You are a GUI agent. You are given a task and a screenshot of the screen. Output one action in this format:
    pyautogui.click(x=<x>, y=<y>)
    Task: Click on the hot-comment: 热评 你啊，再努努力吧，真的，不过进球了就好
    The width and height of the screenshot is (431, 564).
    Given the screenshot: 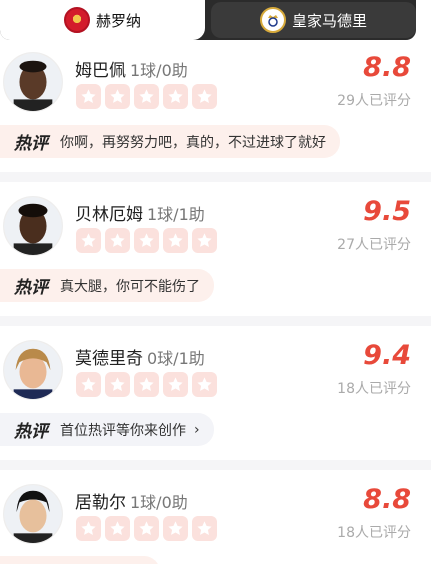 What is the action you would take?
    pyautogui.click(x=170, y=141)
    